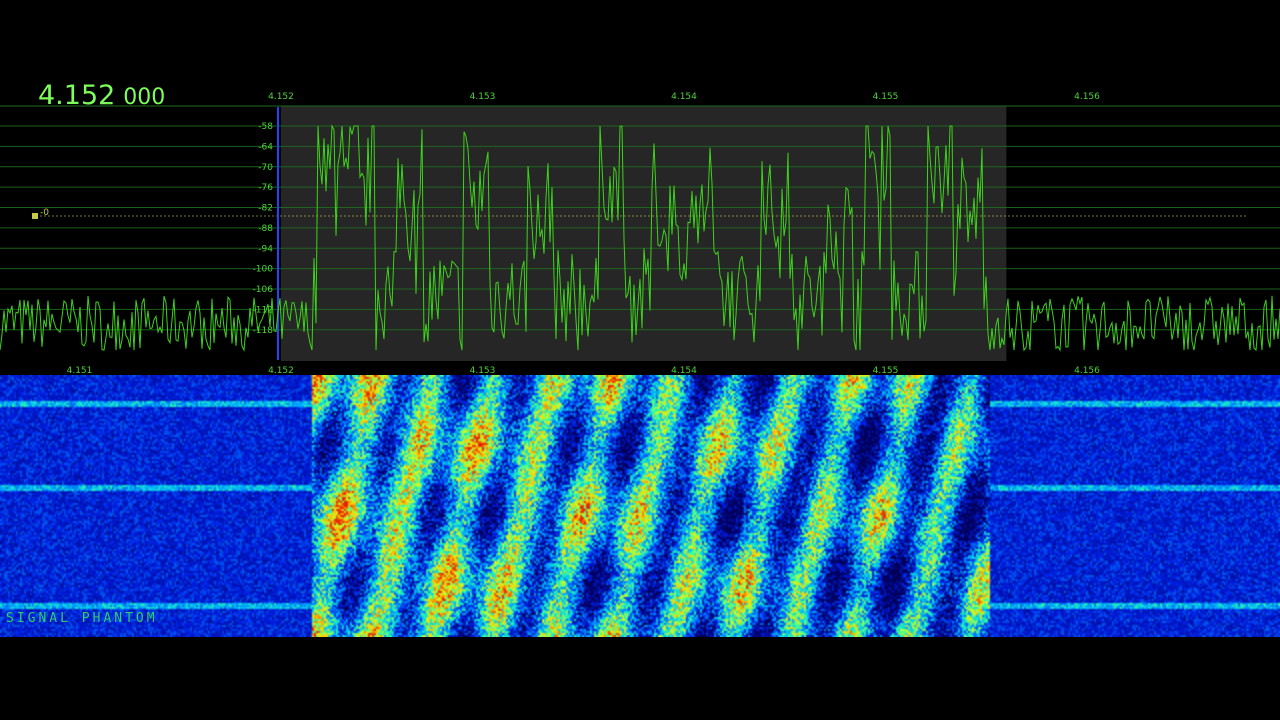 Image resolution: width=1280 pixels, height=720 pixels. I want to click on bottom-freq-tick-label: 4.156, so click(1087, 370).